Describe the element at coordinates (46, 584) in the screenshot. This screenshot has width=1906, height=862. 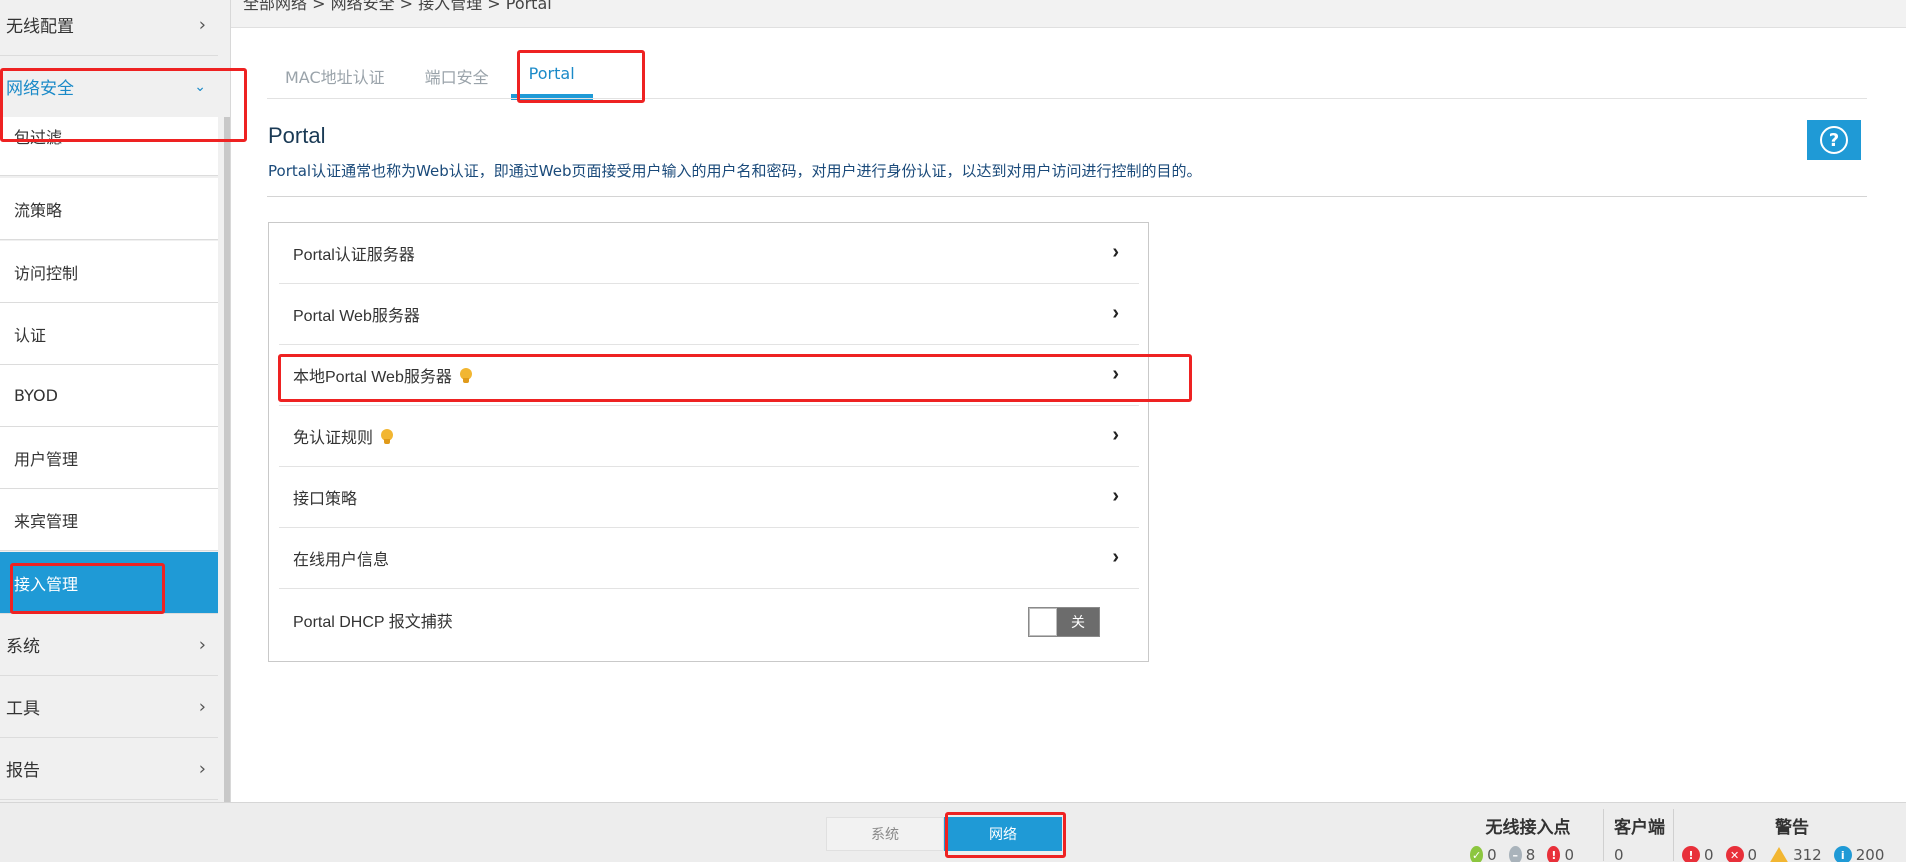
I see `sidebar-subitem-label: 接入管理` at that location.